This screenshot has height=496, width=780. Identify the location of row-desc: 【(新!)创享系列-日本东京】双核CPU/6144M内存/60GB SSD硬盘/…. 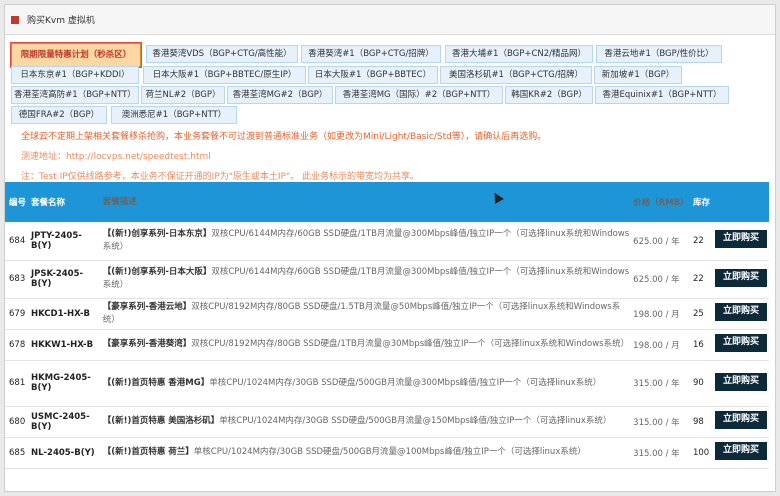
(366, 241).